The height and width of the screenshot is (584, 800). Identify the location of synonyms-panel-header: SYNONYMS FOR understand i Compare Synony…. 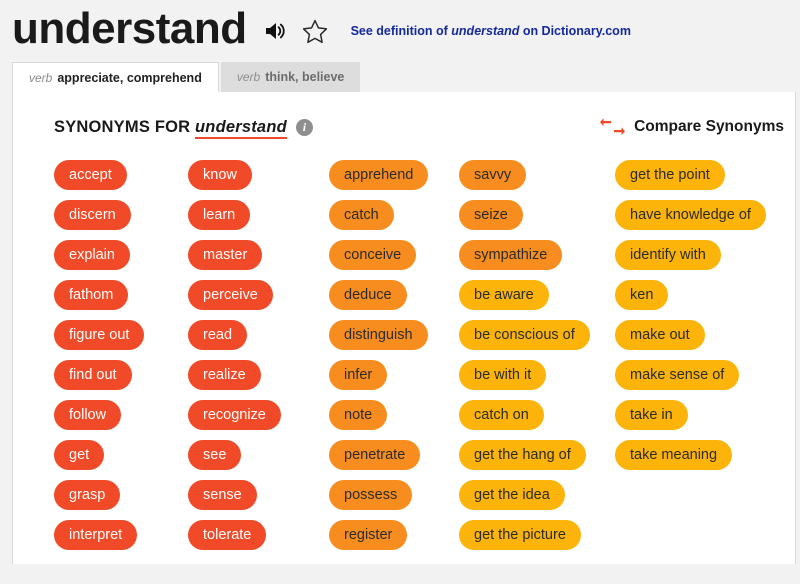
(404, 115).